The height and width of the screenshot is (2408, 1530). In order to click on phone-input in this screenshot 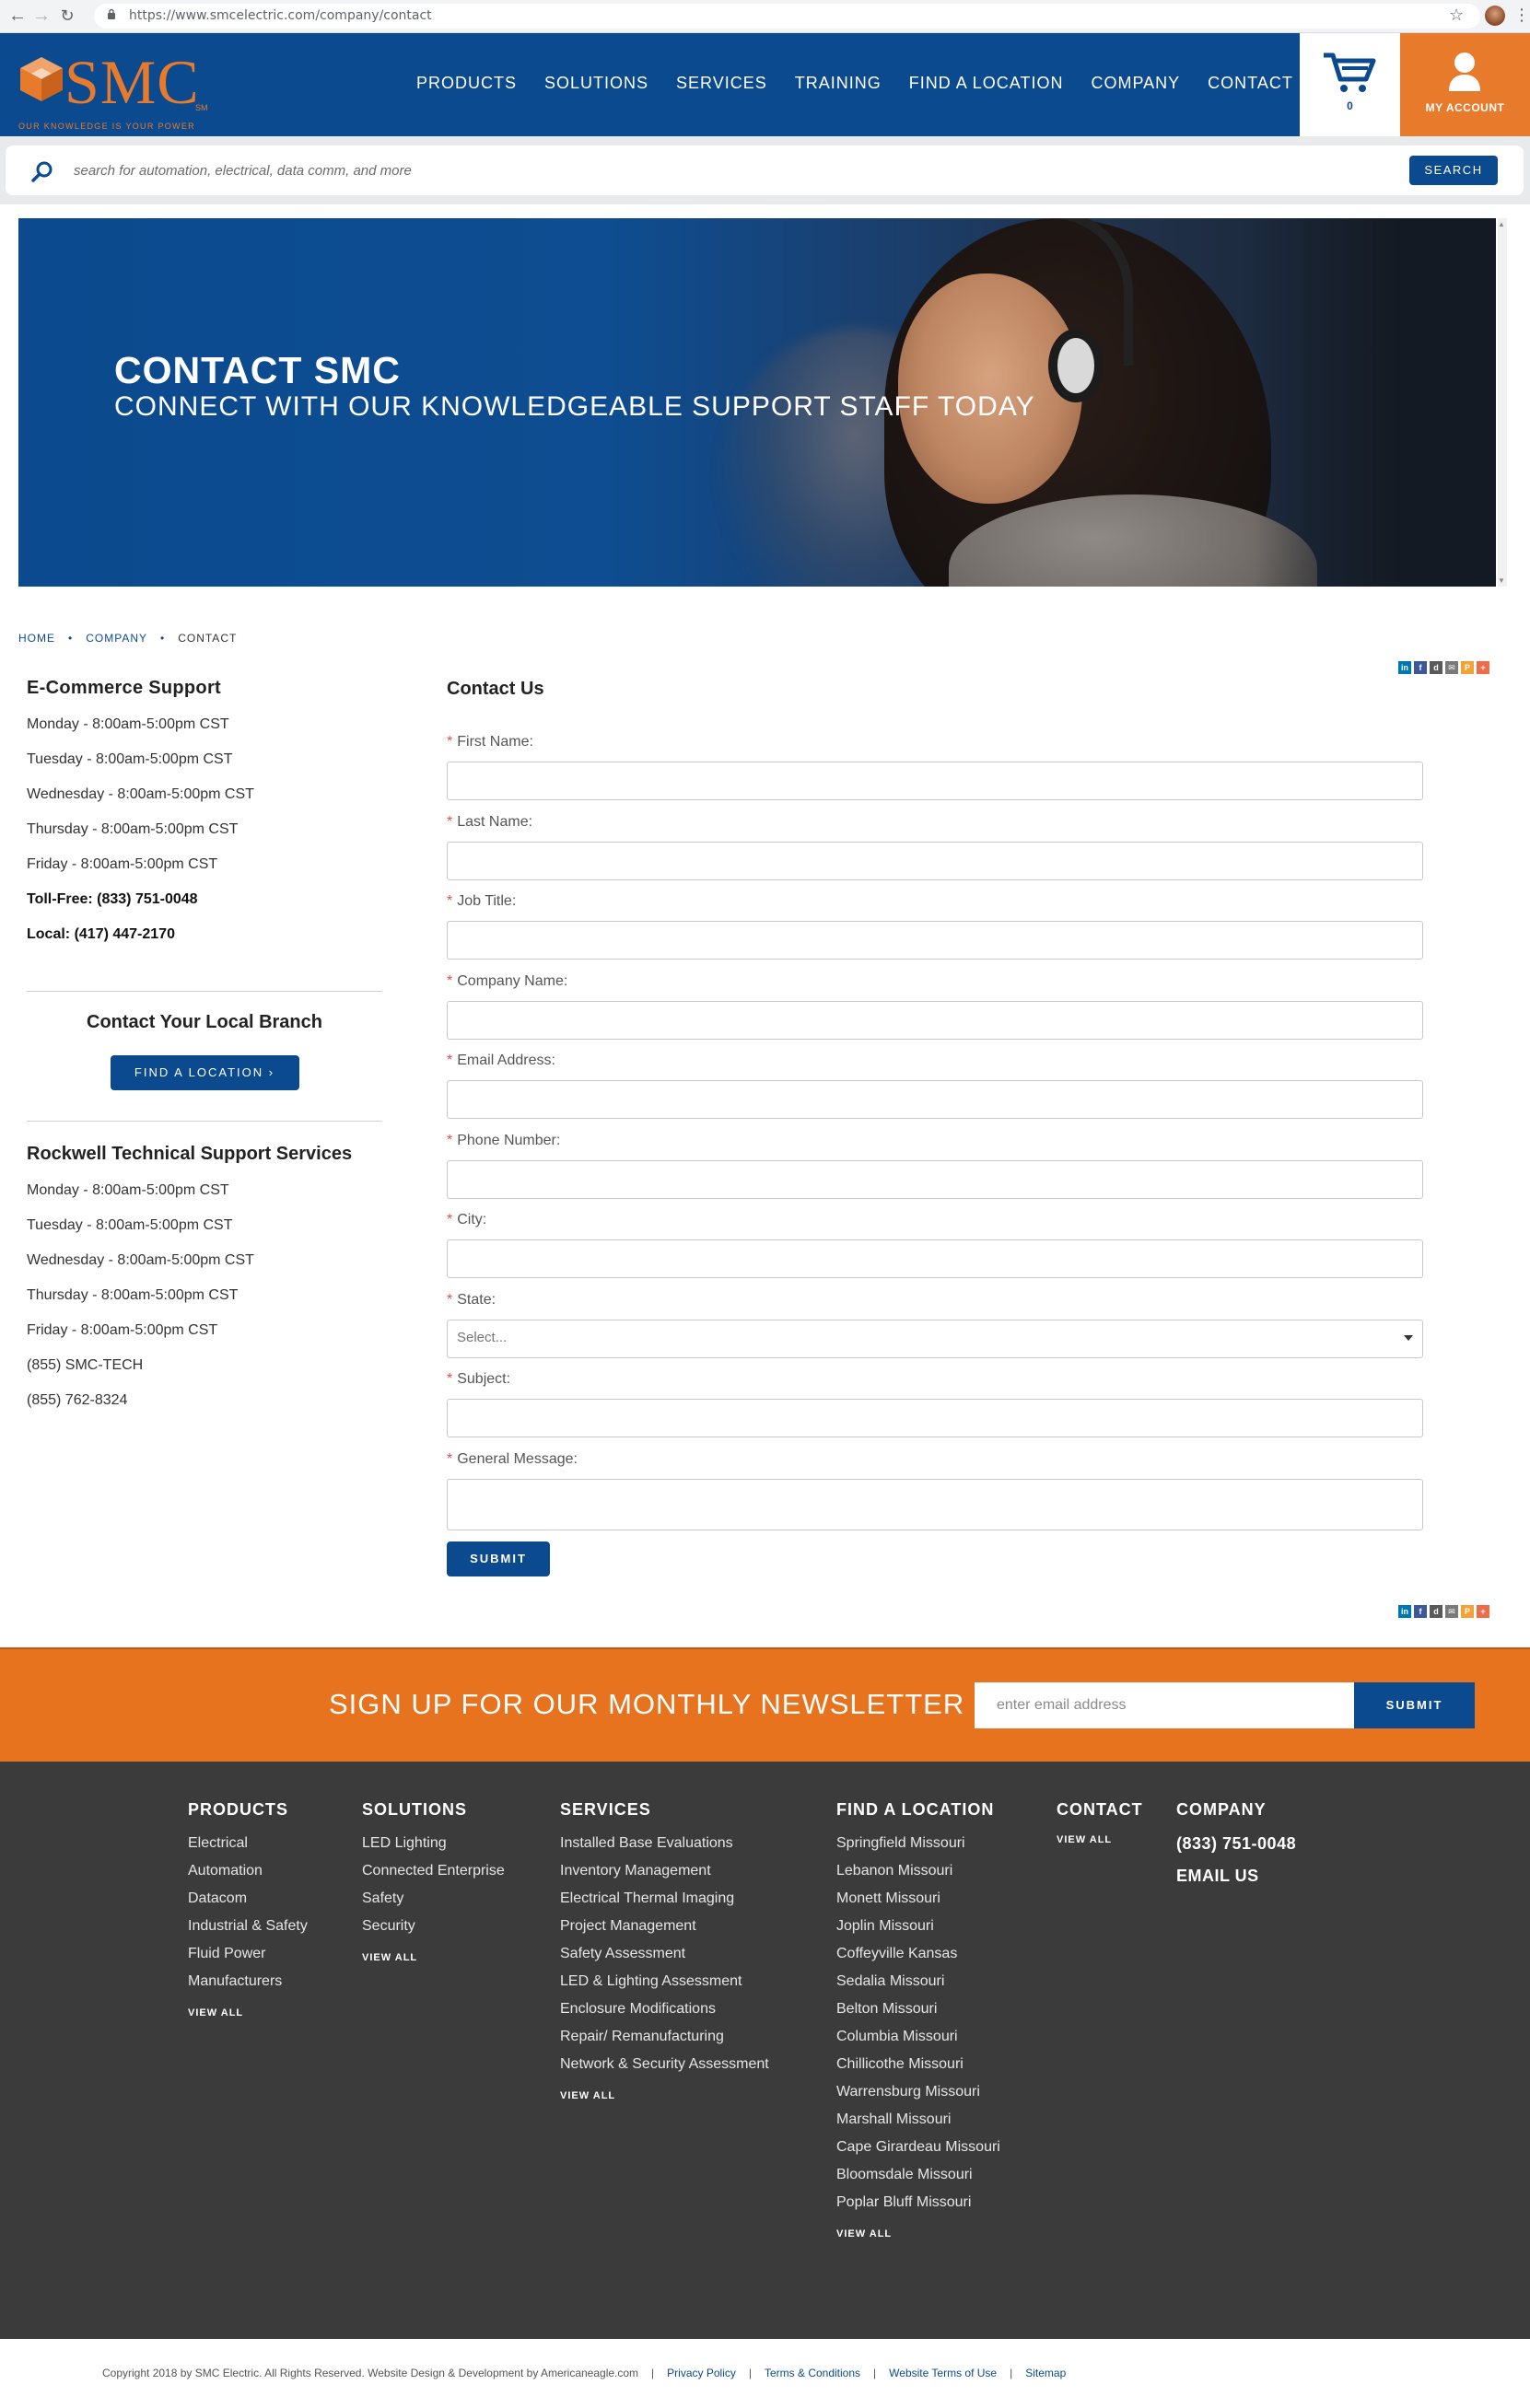, I will do `click(935, 1179)`.